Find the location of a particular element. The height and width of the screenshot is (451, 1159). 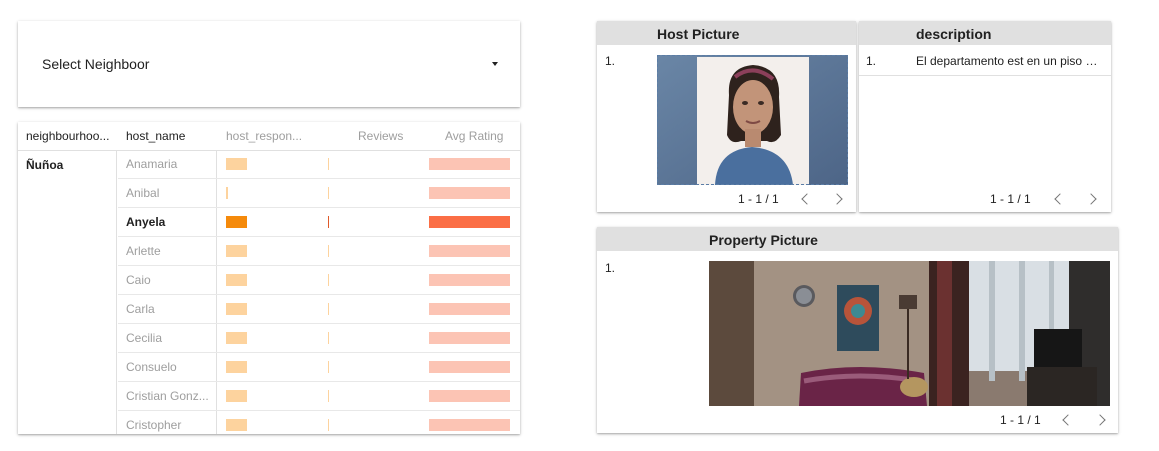

dropdown-label: Select Neighboor is located at coordinates (96, 64).